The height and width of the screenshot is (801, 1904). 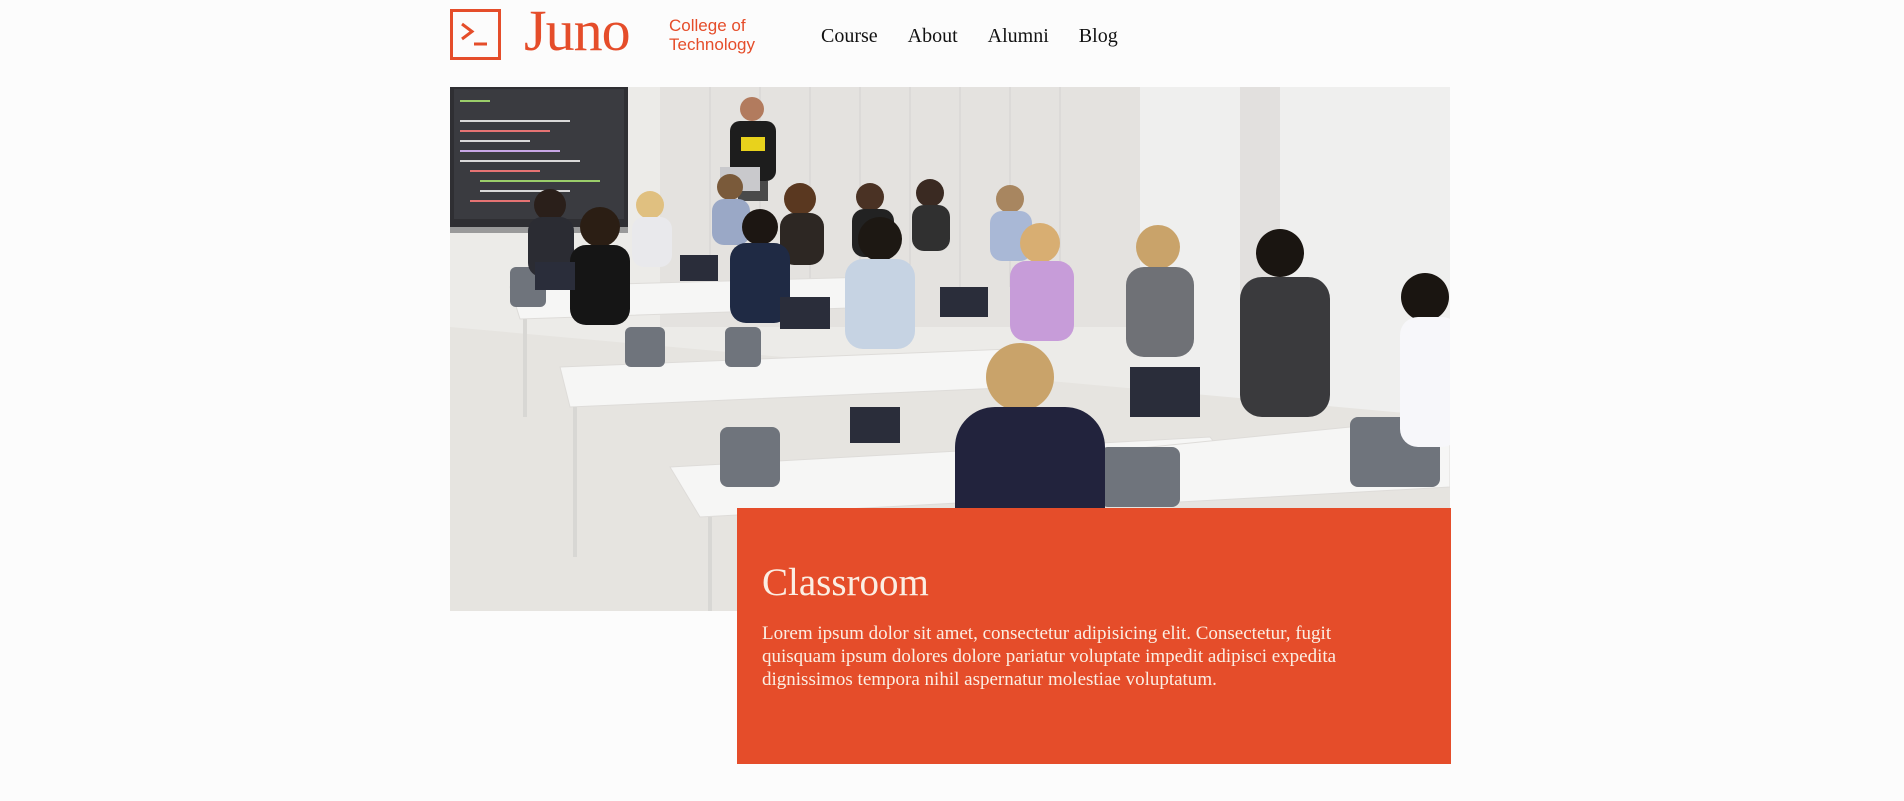 What do you see at coordinates (849, 36) in the screenshot?
I see `nav-item-course: Course` at bounding box center [849, 36].